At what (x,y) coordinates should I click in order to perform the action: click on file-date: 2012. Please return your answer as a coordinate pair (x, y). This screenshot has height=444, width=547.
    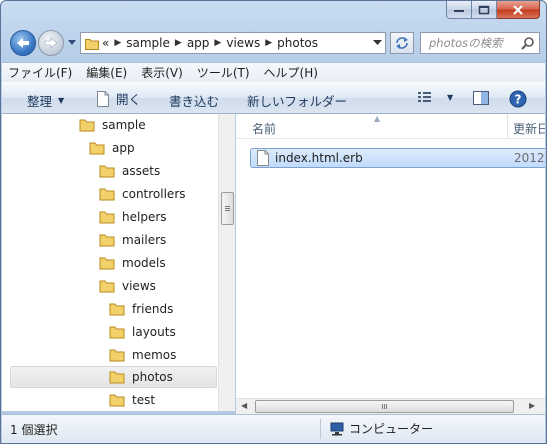
    Looking at the image, I should click on (529, 158).